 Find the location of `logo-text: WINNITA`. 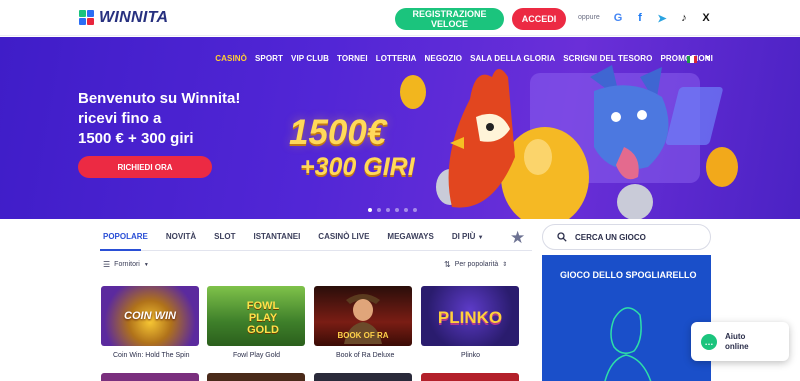

logo-text: WINNITA is located at coordinates (134, 17).